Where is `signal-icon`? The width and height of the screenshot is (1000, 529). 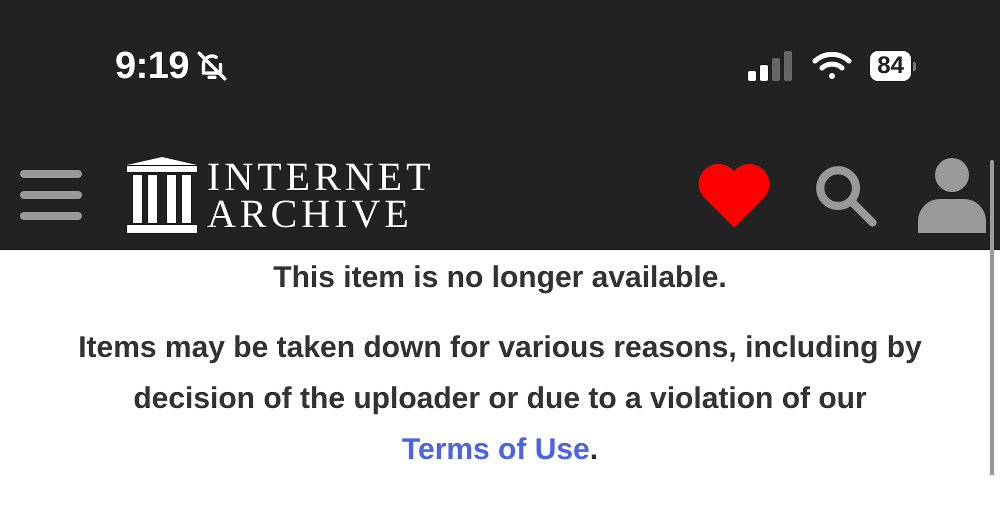 signal-icon is located at coordinates (771, 66).